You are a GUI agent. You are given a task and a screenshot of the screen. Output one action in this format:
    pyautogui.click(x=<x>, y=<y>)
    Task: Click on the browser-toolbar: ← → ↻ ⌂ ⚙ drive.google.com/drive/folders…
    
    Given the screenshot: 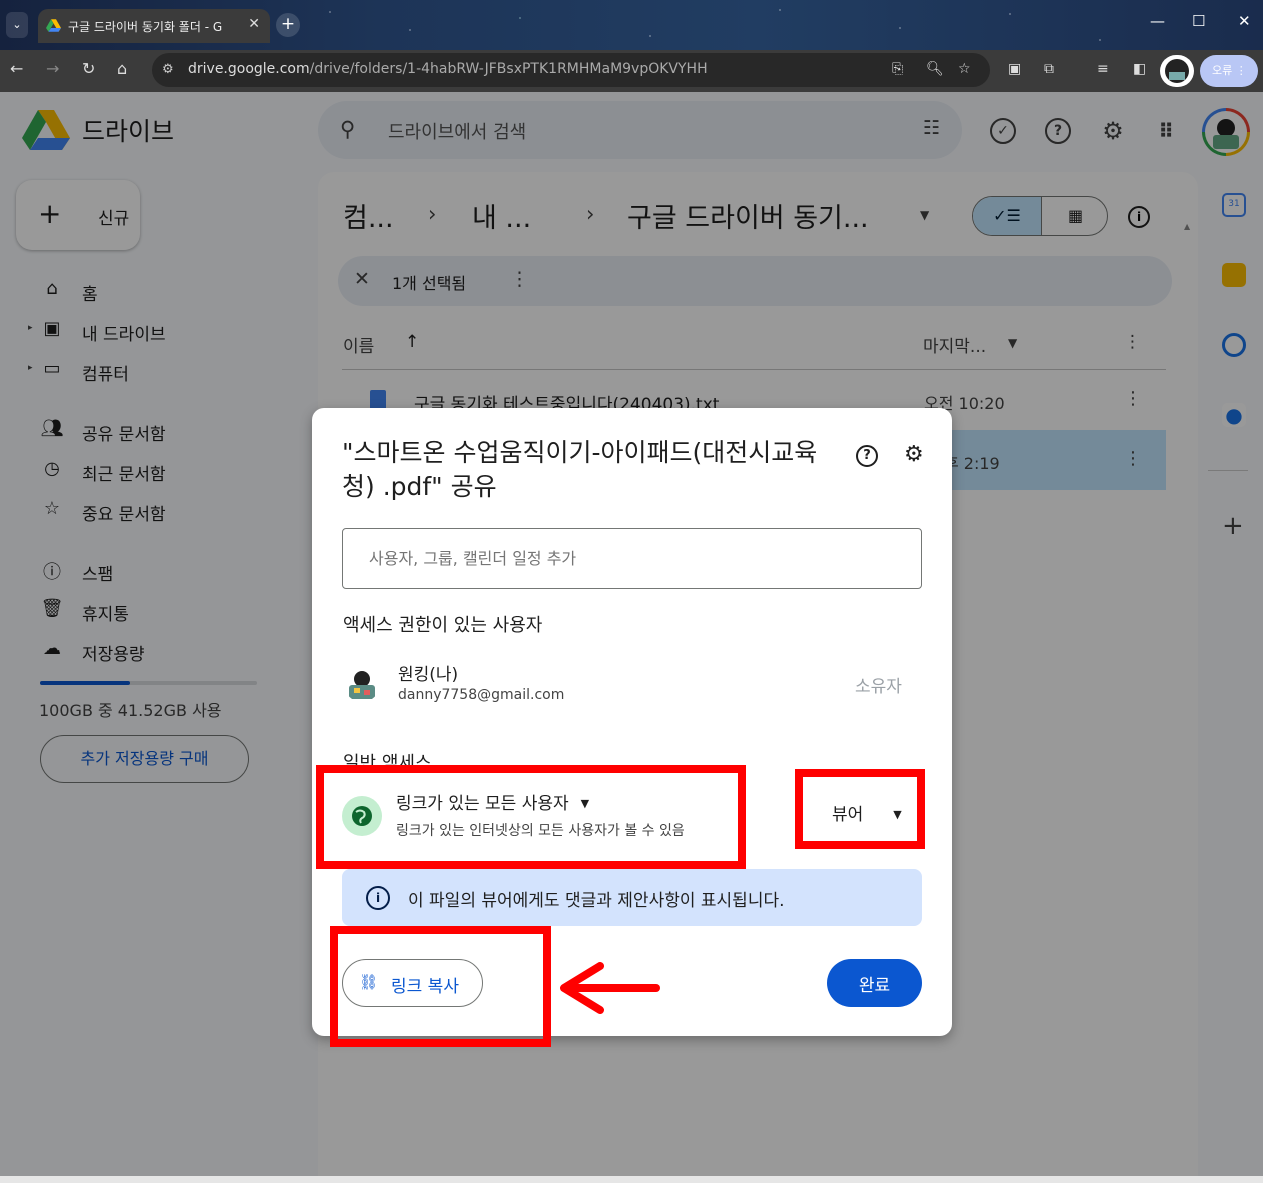 What is the action you would take?
    pyautogui.click(x=631, y=71)
    